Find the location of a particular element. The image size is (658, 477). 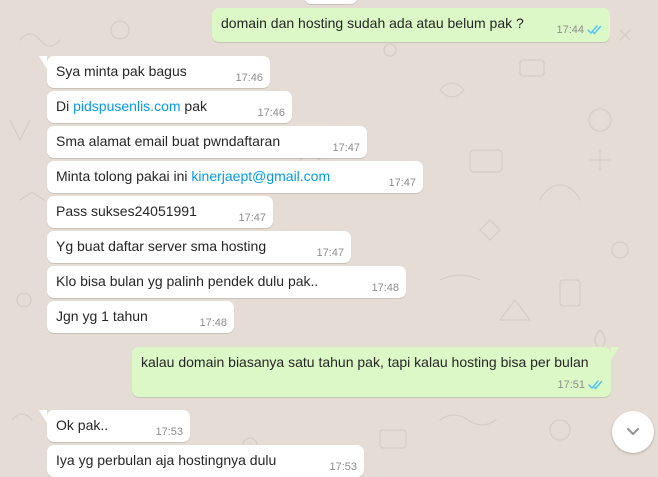

incoming-message: Jgn yg 1 tahun 17:48 is located at coordinates (140, 317).